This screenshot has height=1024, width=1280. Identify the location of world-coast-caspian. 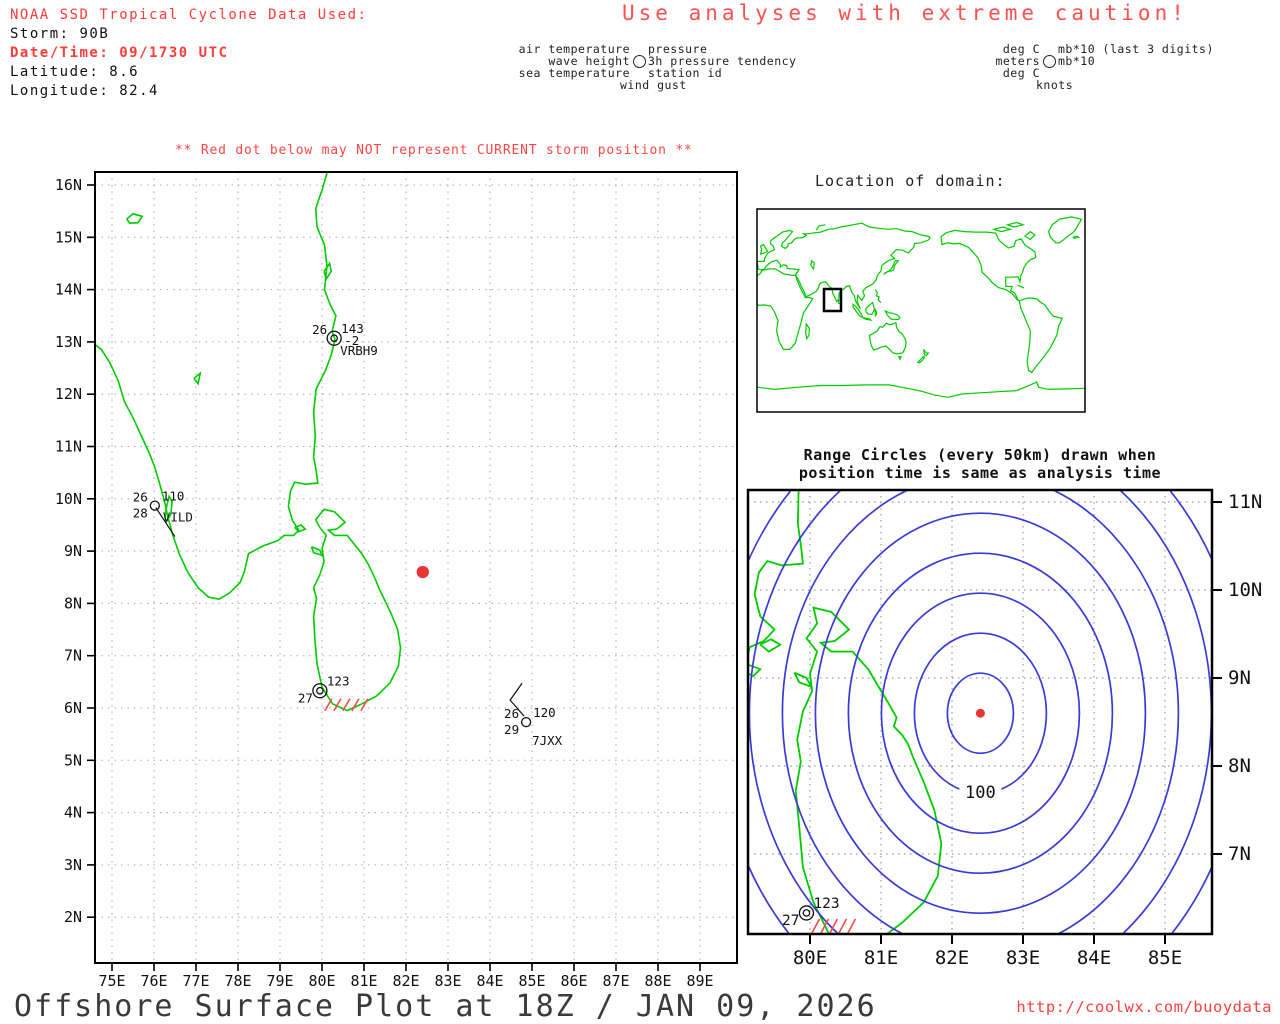
(813, 265).